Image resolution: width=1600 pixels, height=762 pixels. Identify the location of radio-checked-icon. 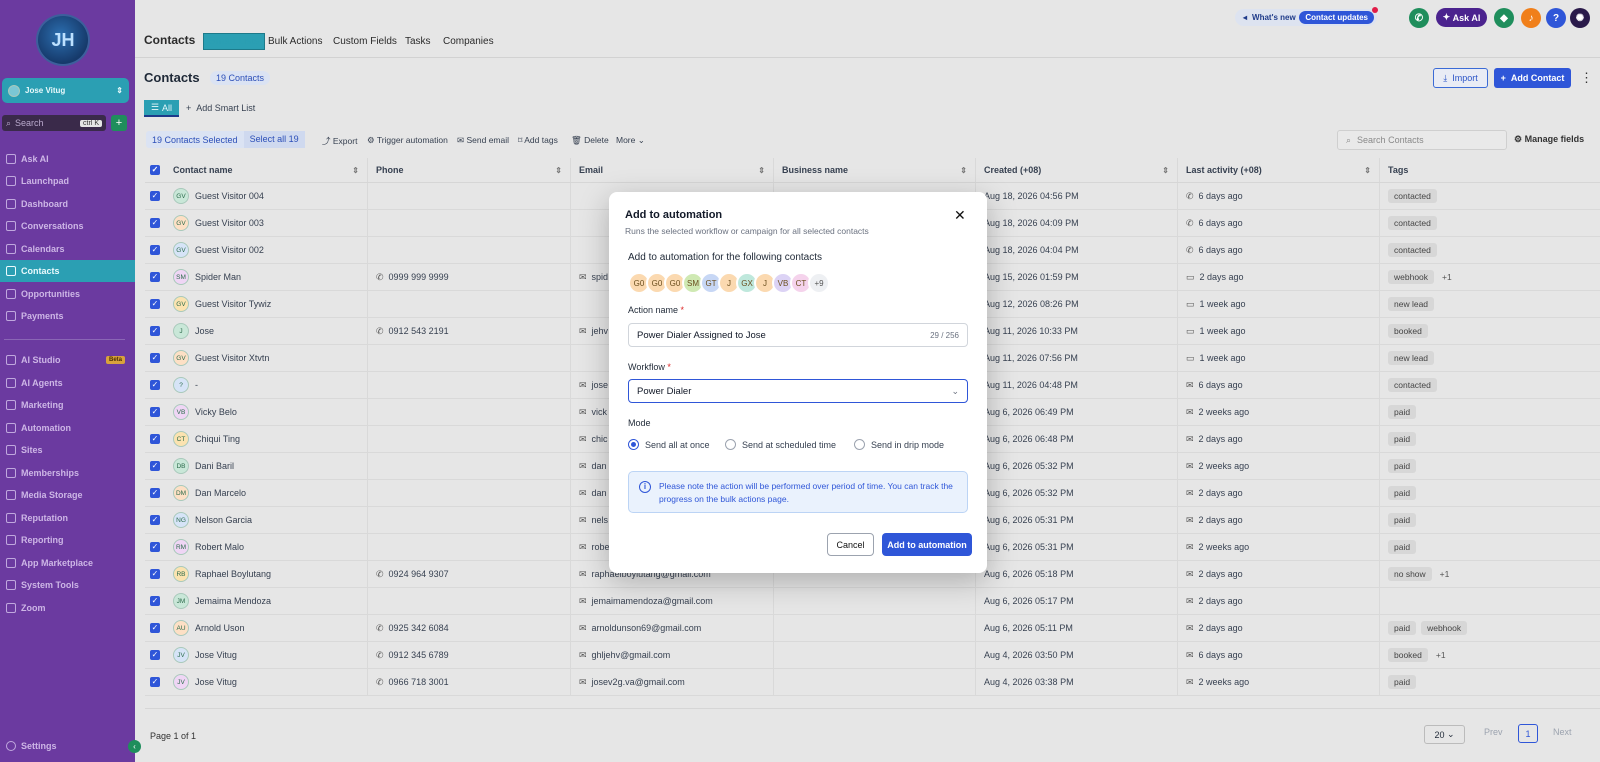
(633, 444).